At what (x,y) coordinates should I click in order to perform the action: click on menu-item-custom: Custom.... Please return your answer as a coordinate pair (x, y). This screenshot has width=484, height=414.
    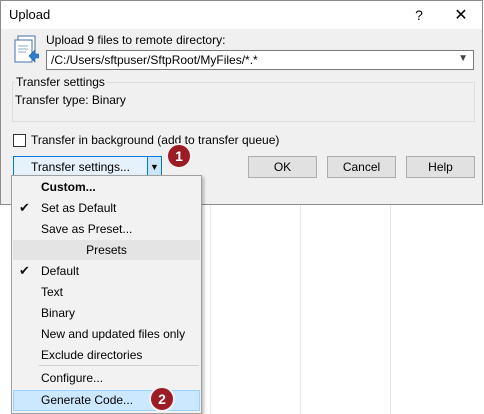
    Looking at the image, I should click on (106, 187).